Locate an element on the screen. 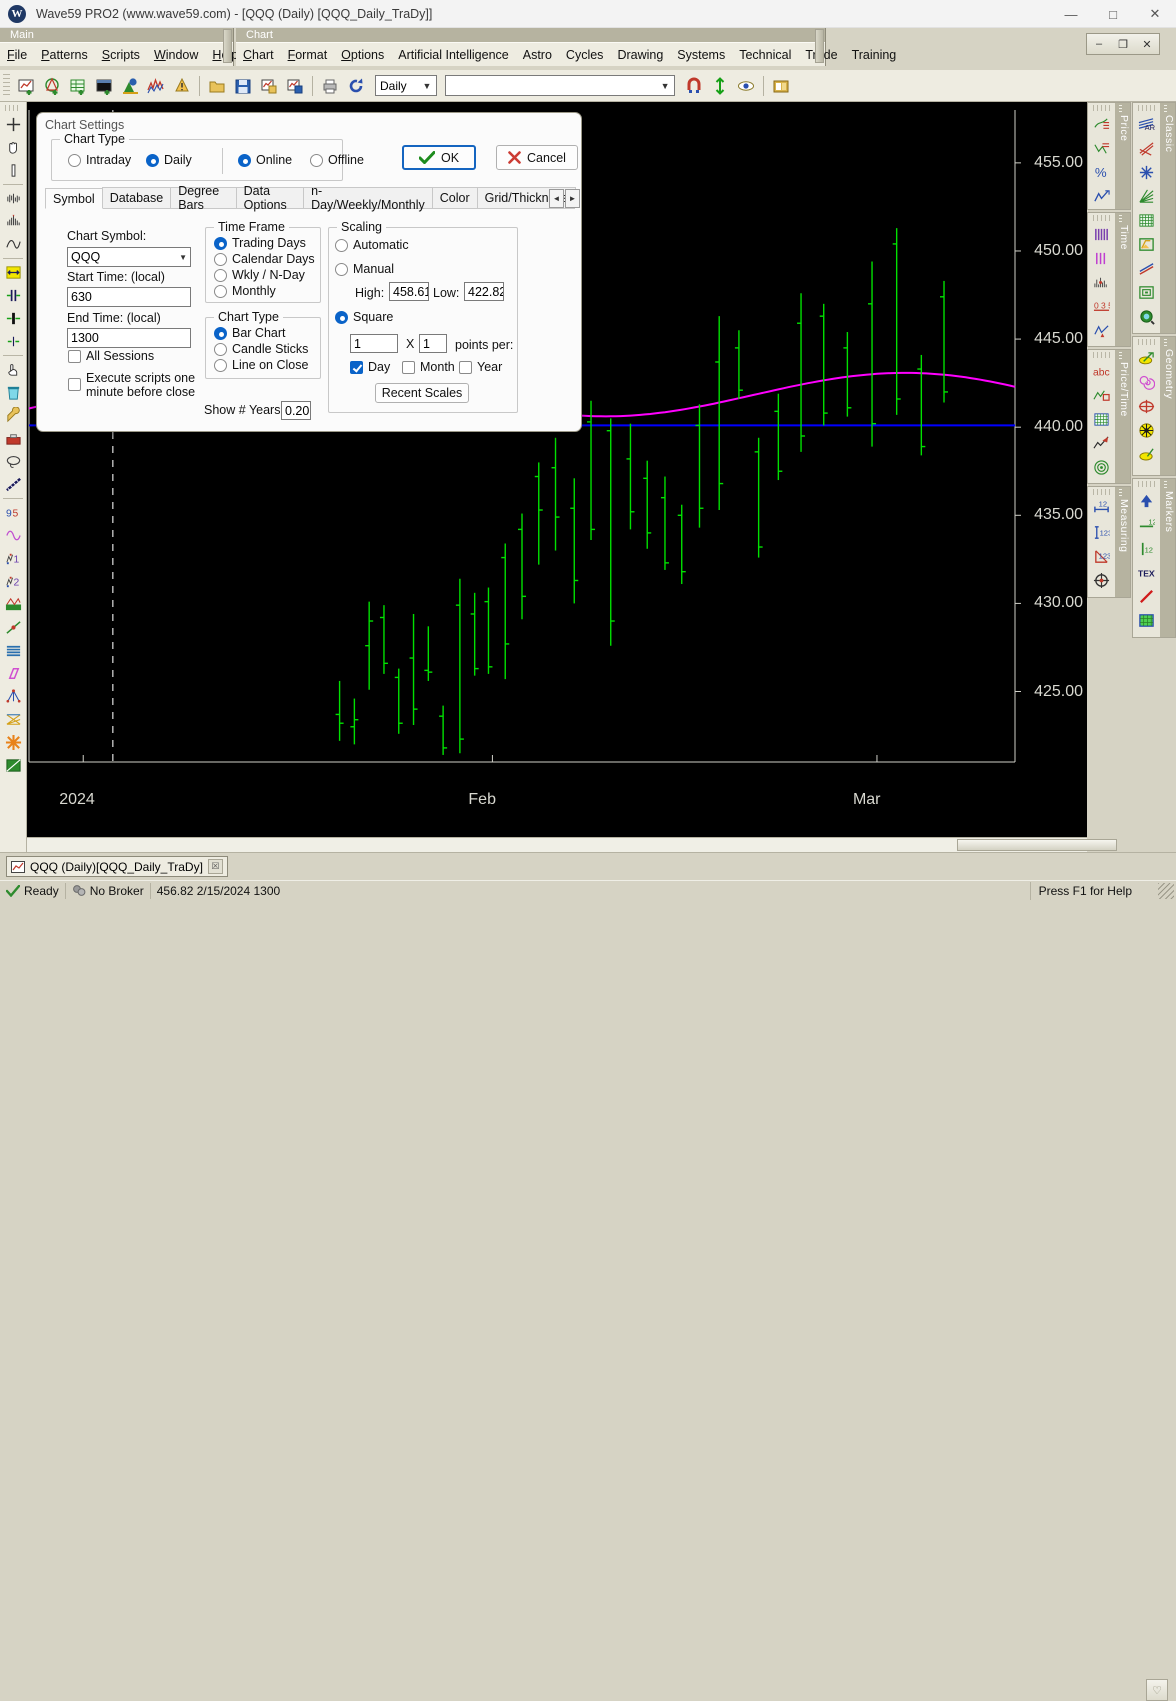 Image resolution: width=1176 pixels, height=1701 pixels. menu-item-technical: Technical is located at coordinates (765, 55).